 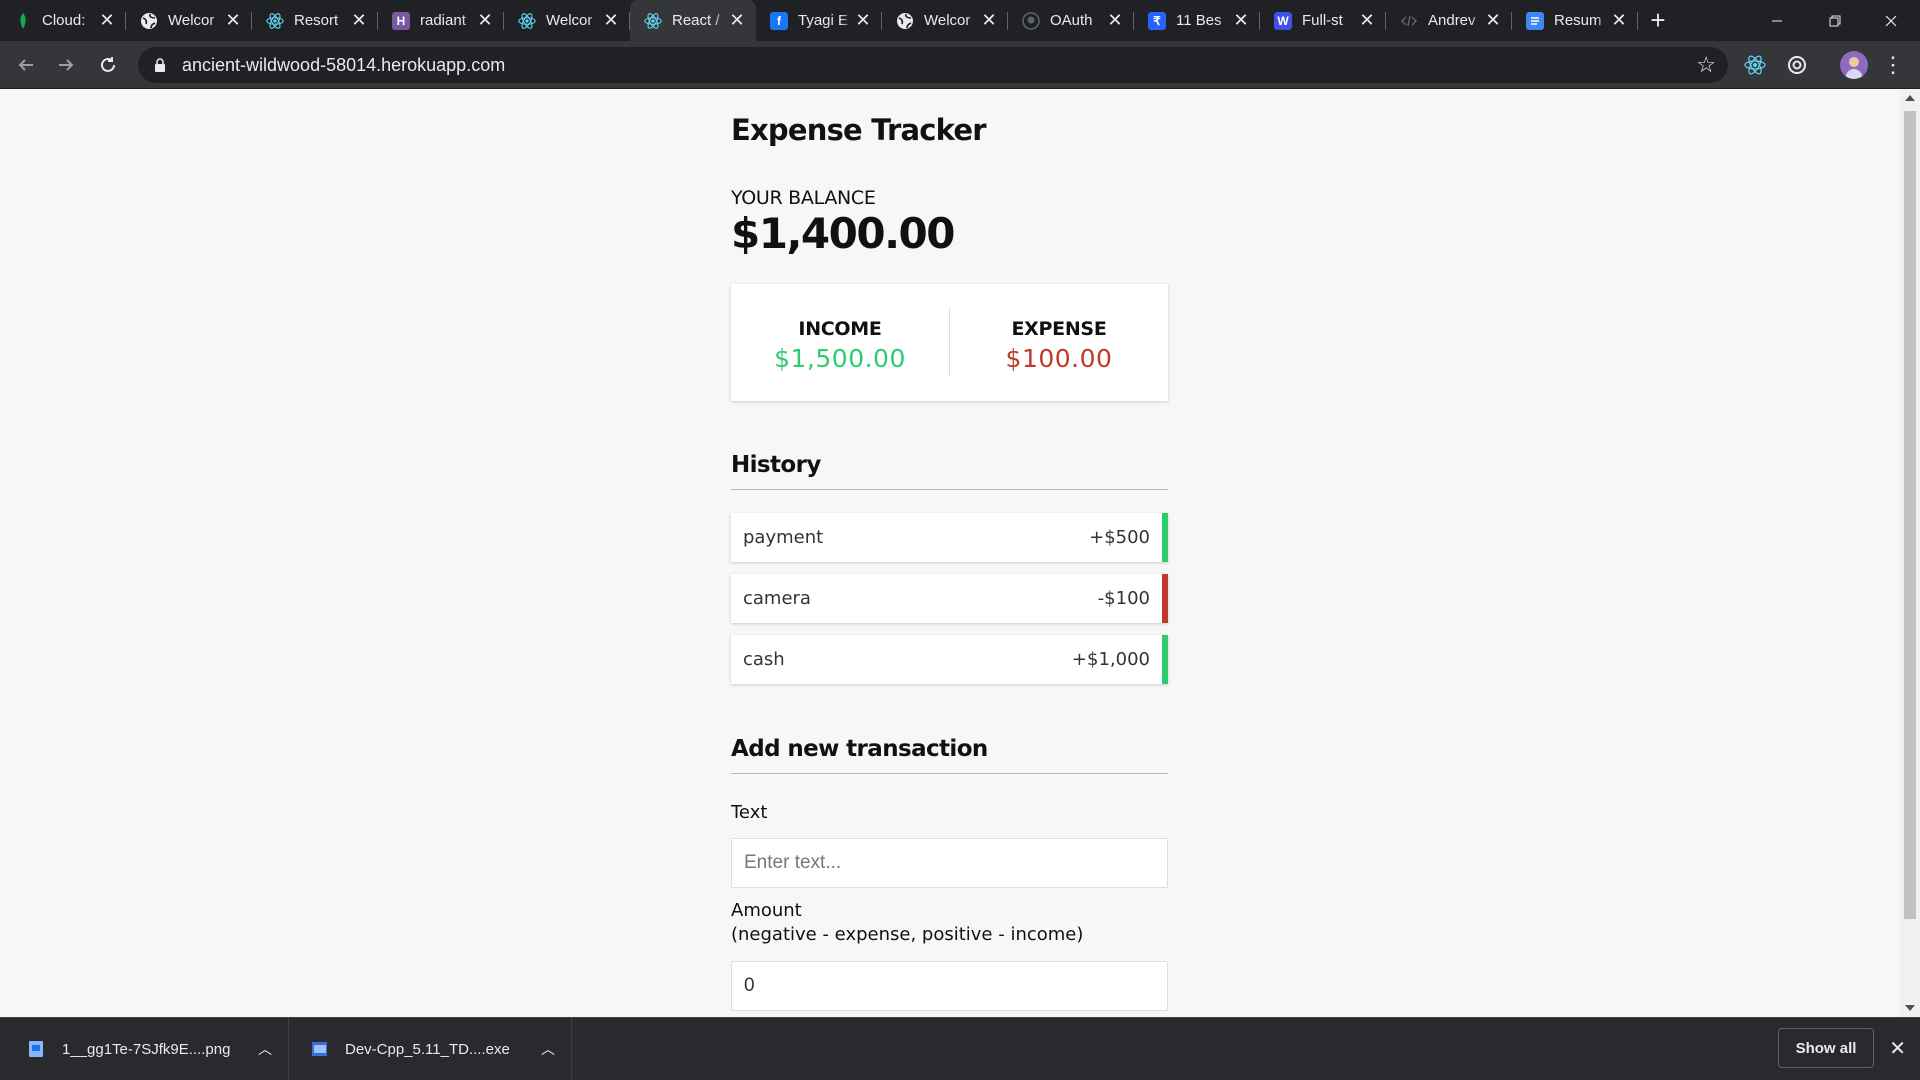 What do you see at coordinates (319, 1049) in the screenshot?
I see `exe-file-icon` at bounding box center [319, 1049].